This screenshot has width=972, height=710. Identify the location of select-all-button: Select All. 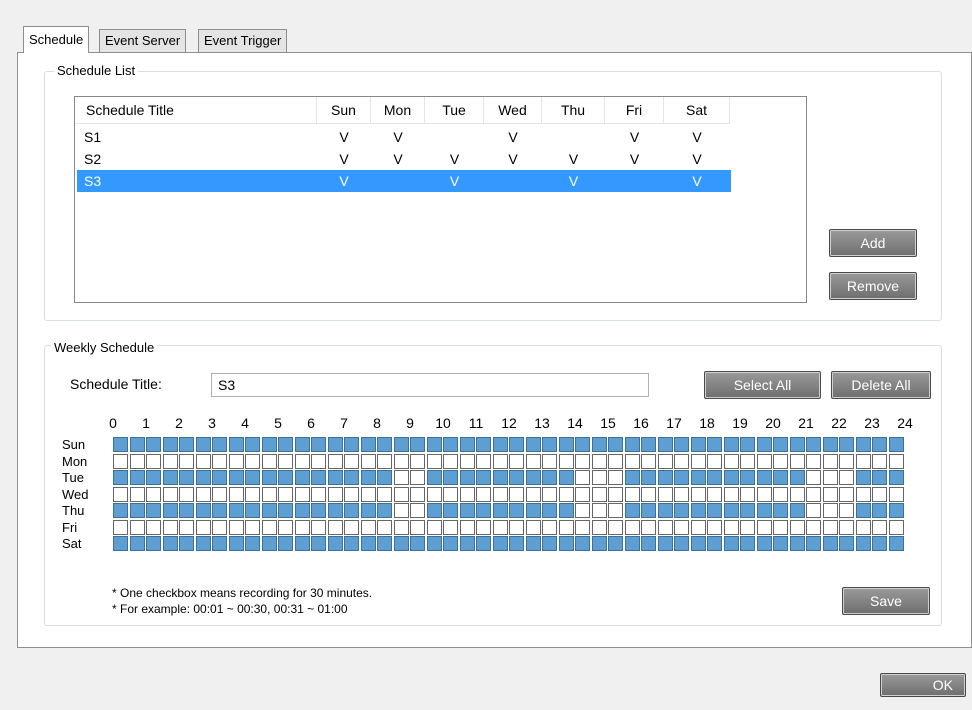
(762, 385).